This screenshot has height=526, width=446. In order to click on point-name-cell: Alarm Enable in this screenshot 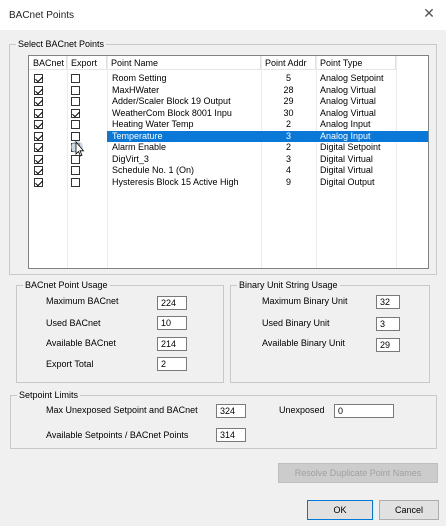, I will do `click(139, 147)`.